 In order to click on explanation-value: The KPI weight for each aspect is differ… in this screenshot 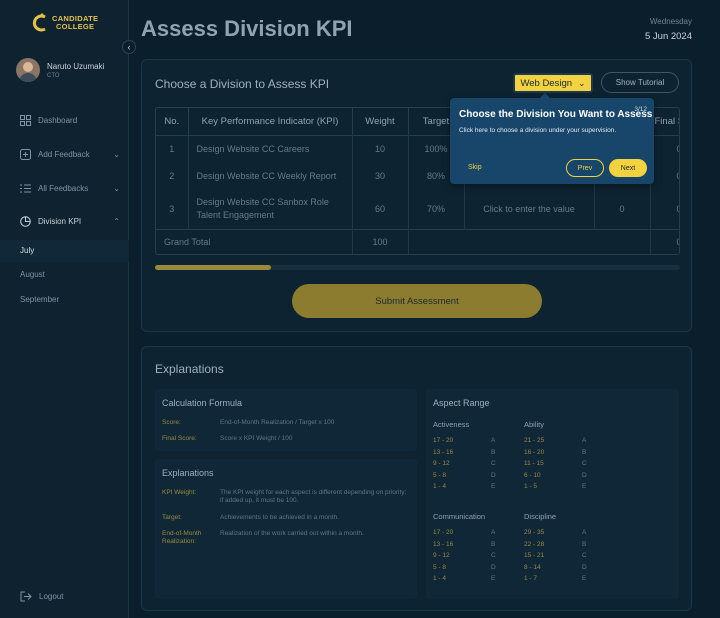, I will do `click(313, 496)`.